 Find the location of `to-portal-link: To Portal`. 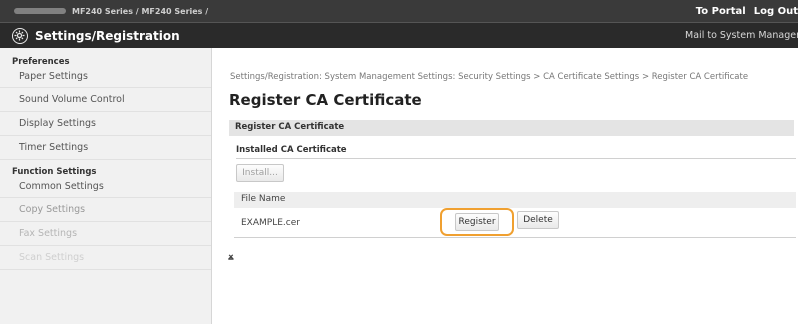

to-portal-link: To Portal is located at coordinates (721, 11).